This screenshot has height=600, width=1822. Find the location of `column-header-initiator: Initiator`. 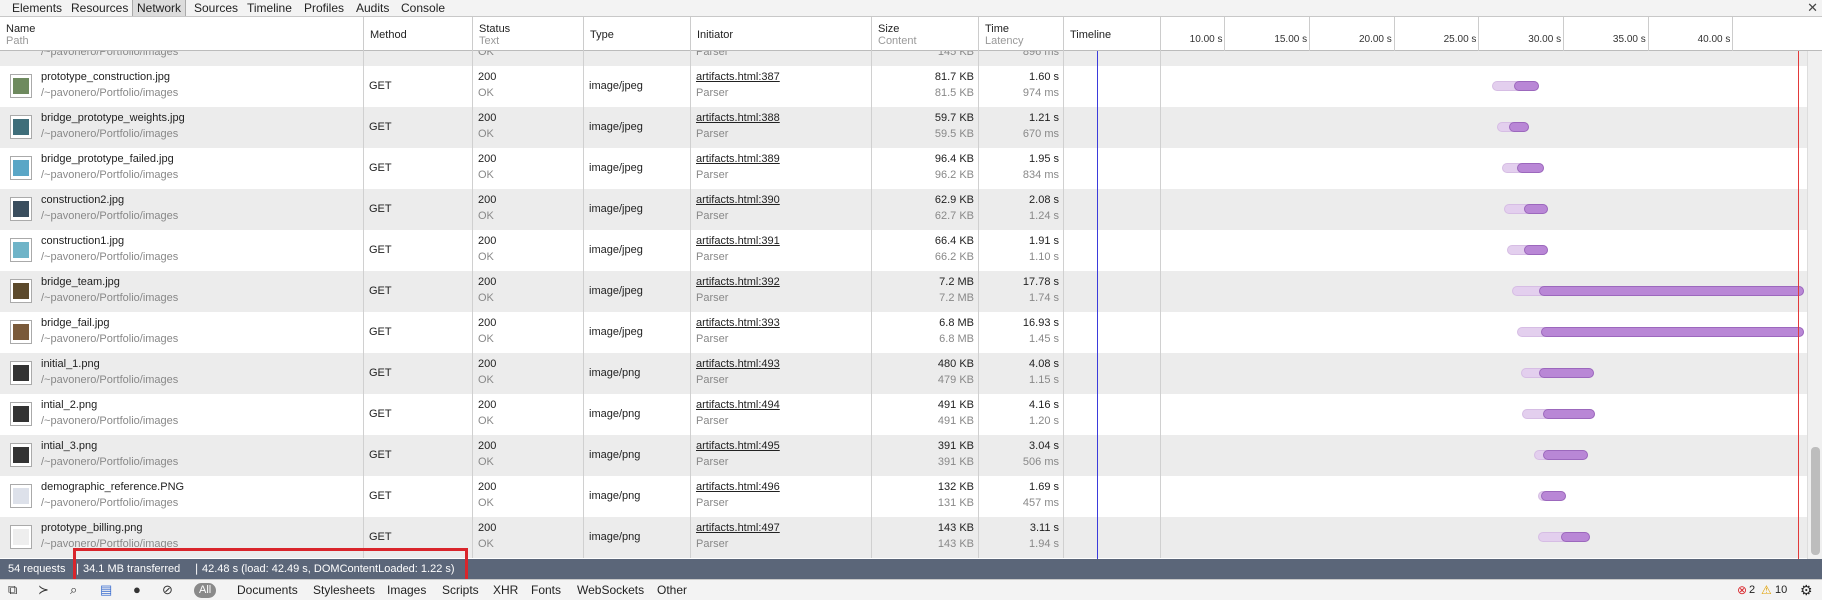

column-header-initiator: Initiator is located at coordinates (781, 34).